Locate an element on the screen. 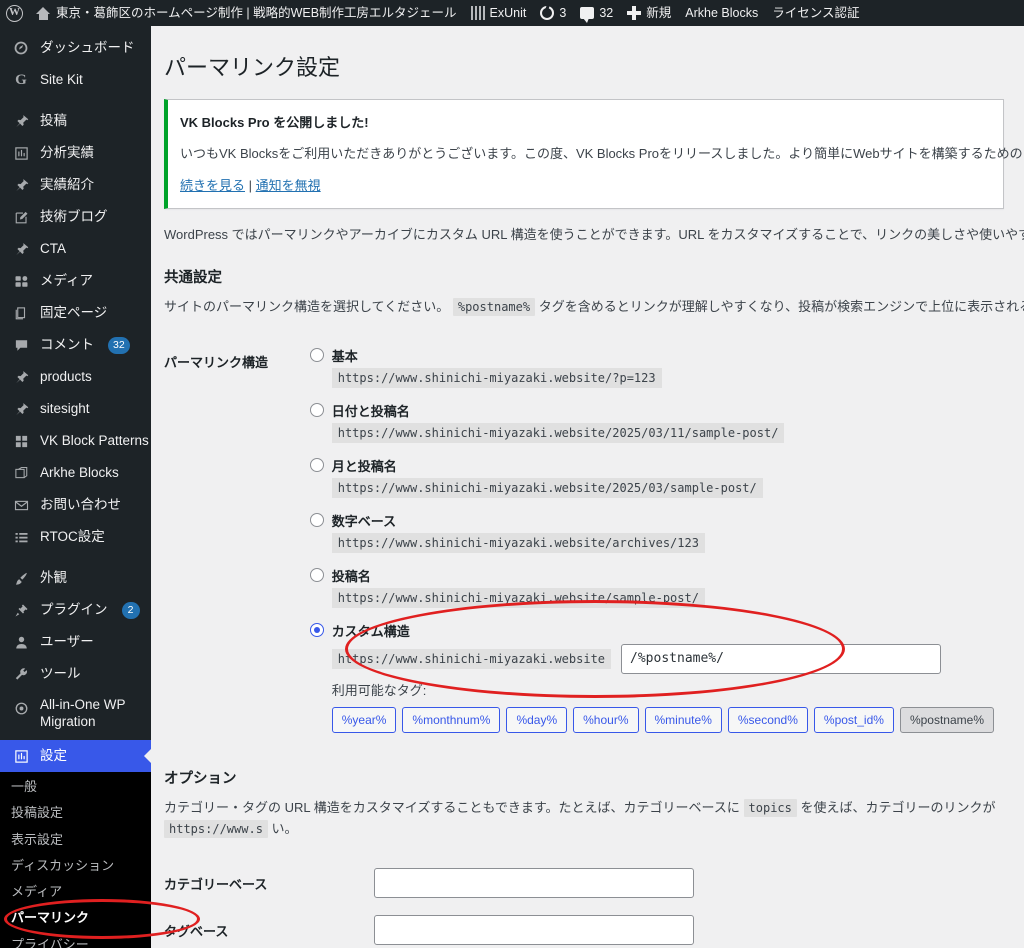 This screenshot has height=948, width=1024. radio-option-plain: 基本 is located at coordinates (651, 355).